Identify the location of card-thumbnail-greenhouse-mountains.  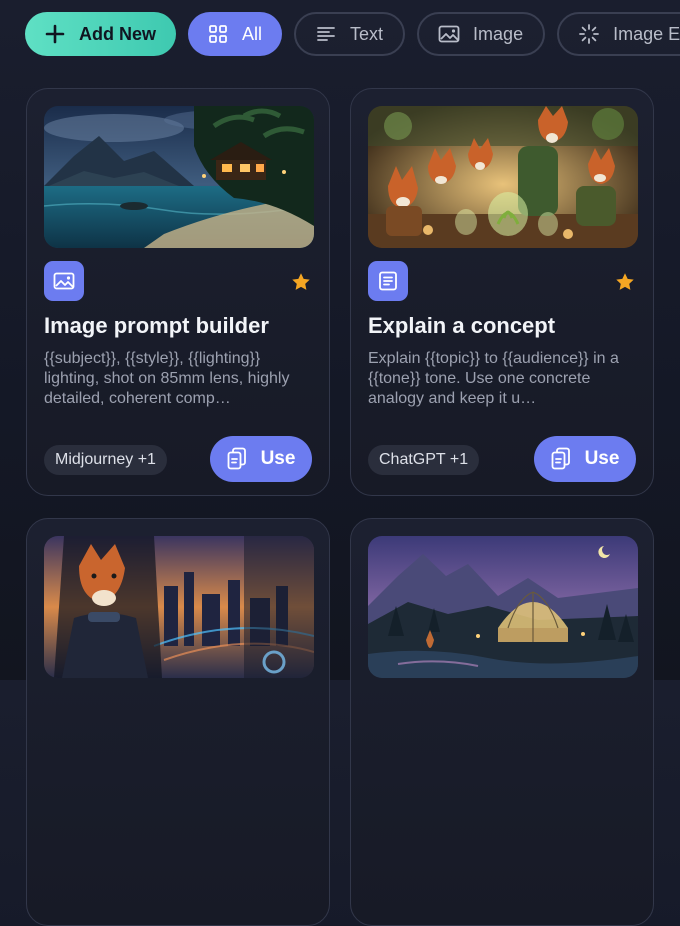
(503, 607).